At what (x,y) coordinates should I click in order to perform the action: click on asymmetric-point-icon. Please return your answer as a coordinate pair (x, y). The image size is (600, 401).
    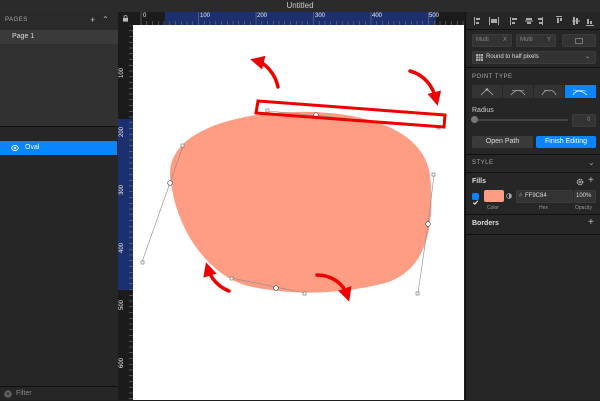
    Looking at the image, I should click on (580, 92).